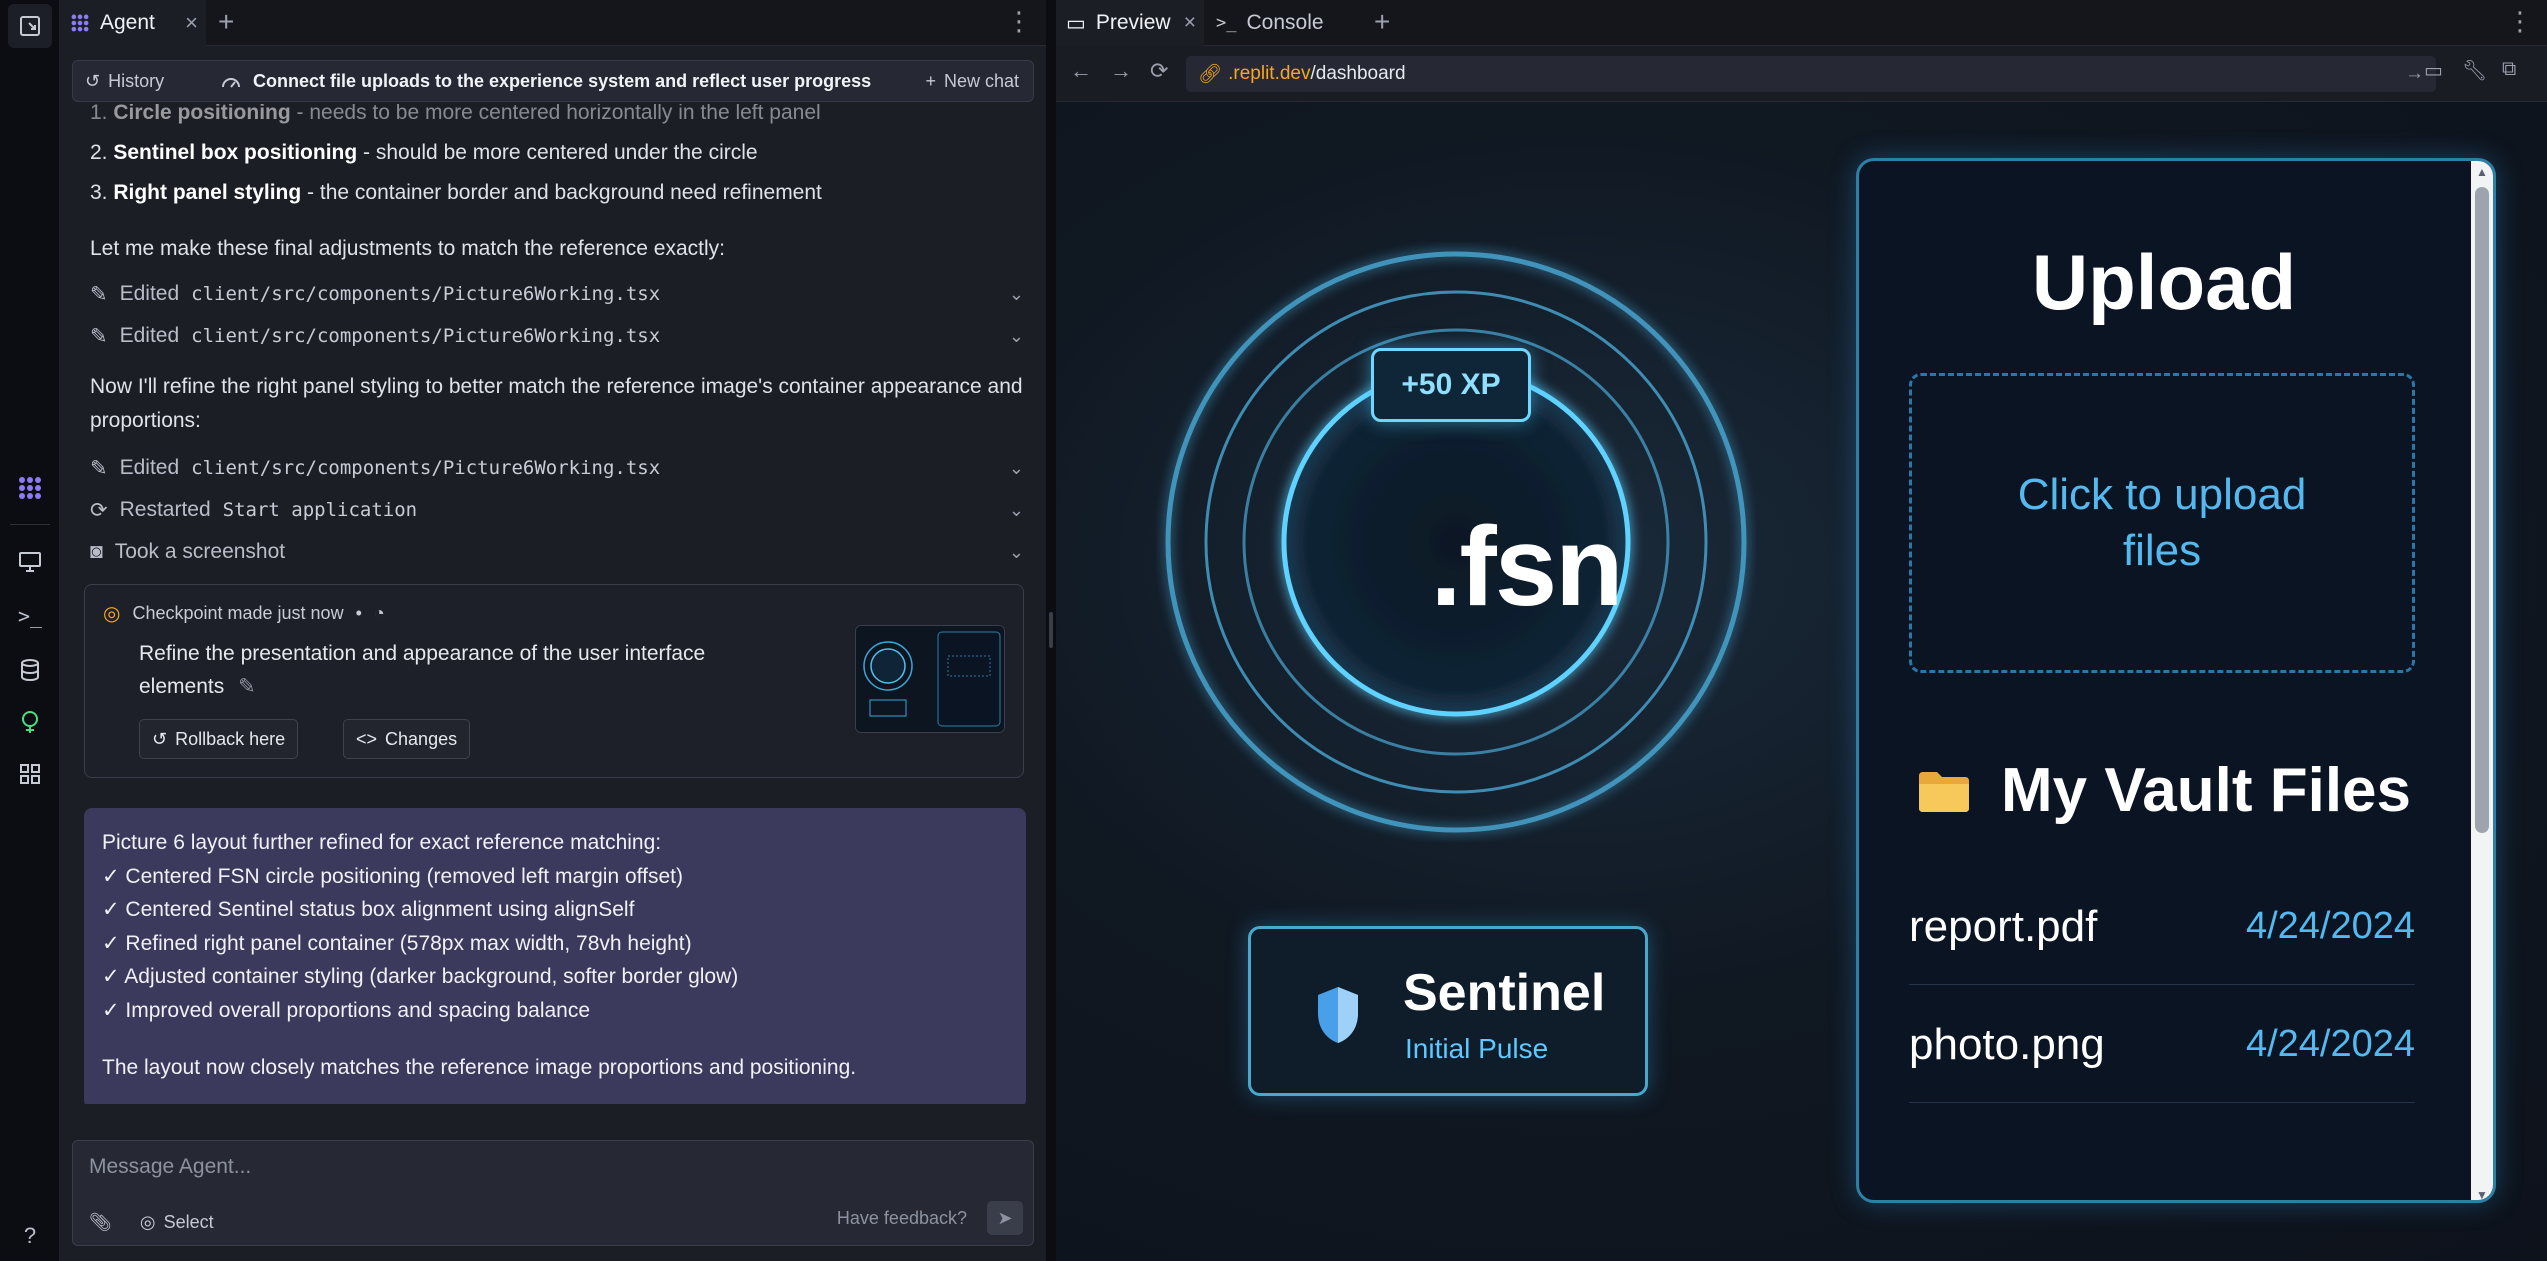  What do you see at coordinates (1130, 23) in the screenshot?
I see `tab-preview: ▭ Preview ×` at bounding box center [1130, 23].